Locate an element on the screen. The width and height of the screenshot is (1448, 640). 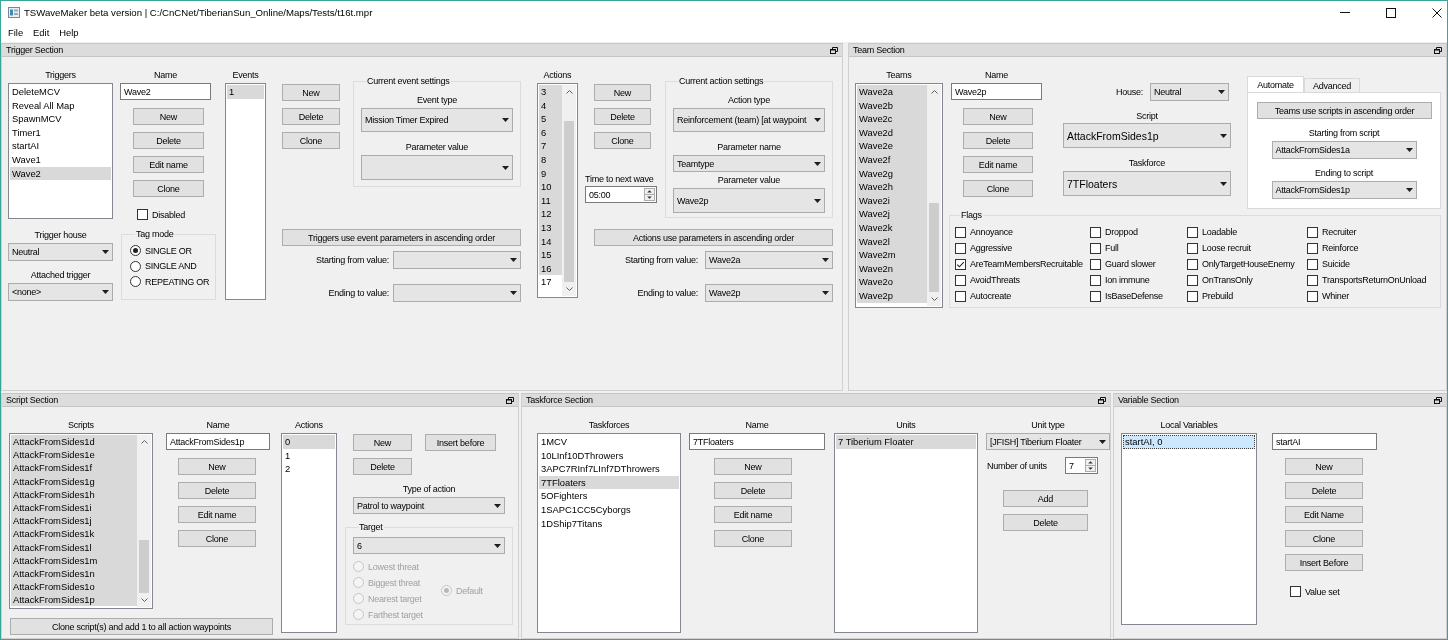
menu-item: Help is located at coordinates (69, 33).